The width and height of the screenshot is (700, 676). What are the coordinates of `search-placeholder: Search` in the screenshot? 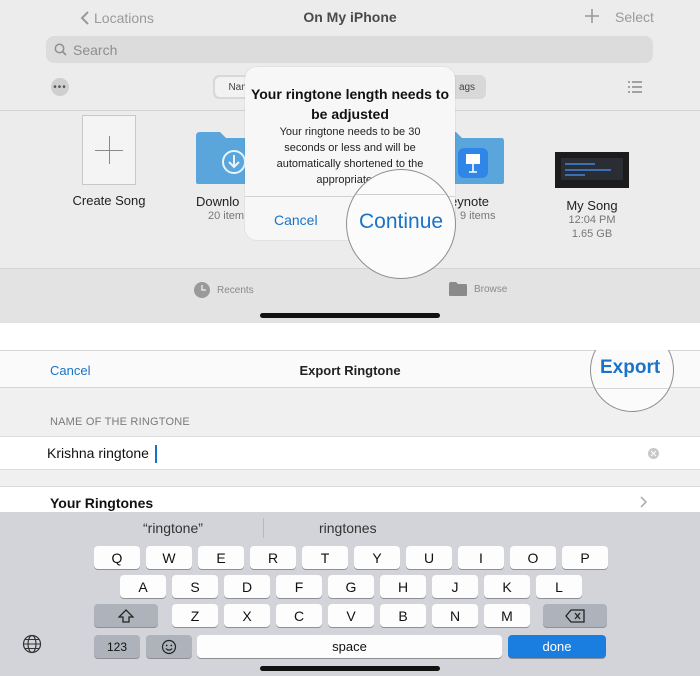 It's located at (95, 49).